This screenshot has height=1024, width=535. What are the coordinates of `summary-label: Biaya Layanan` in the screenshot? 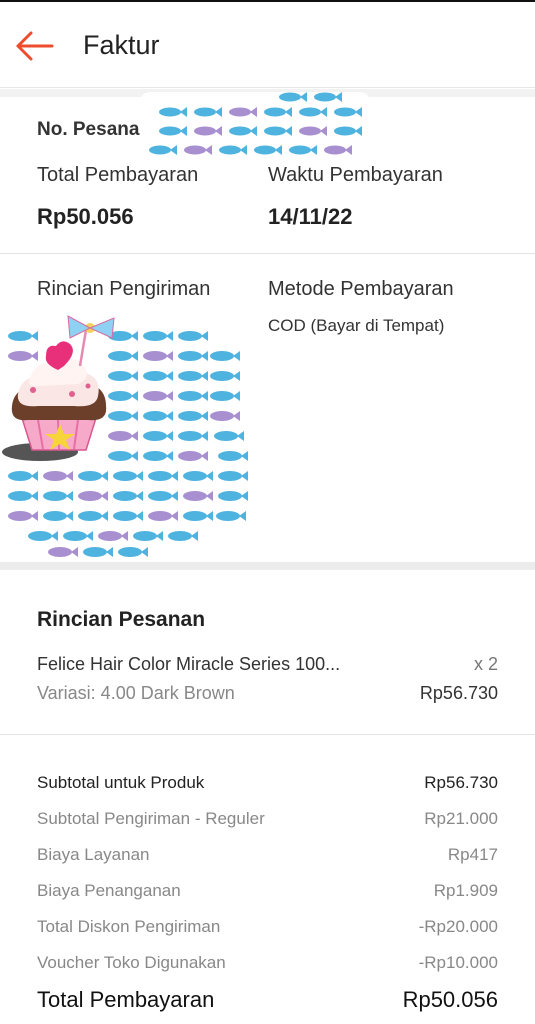 It's located at (93, 854).